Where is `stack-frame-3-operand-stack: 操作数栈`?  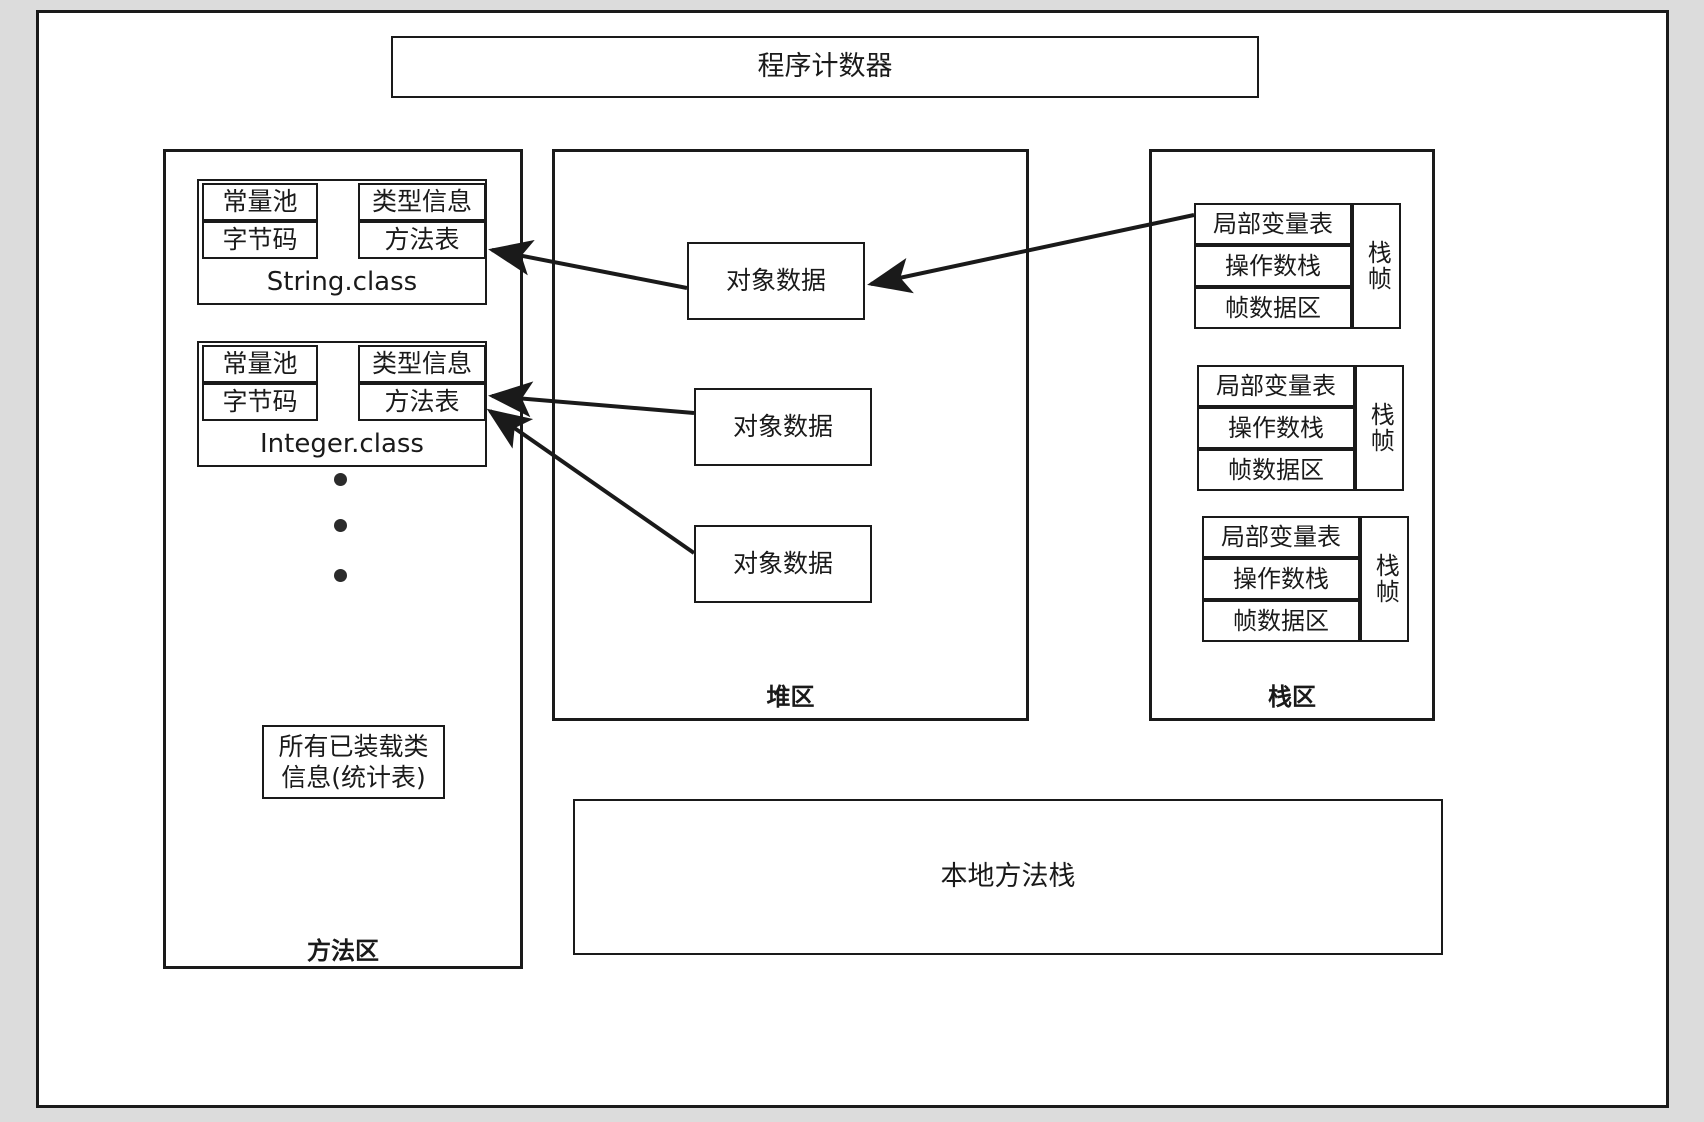 stack-frame-3-operand-stack: 操作数栈 is located at coordinates (1281, 579).